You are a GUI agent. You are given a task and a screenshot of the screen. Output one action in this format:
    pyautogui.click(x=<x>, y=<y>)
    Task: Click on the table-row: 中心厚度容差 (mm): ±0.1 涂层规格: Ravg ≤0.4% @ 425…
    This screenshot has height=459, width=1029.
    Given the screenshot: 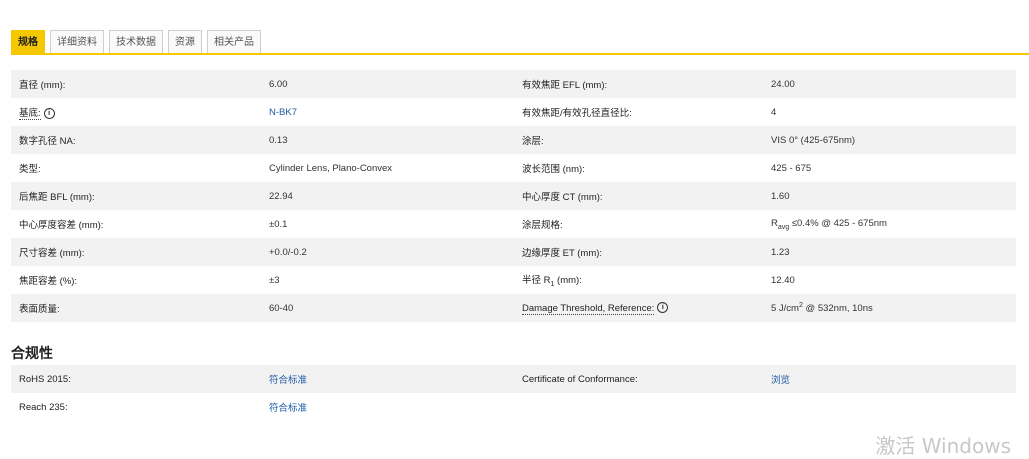 What is the action you would take?
    pyautogui.click(x=513, y=224)
    